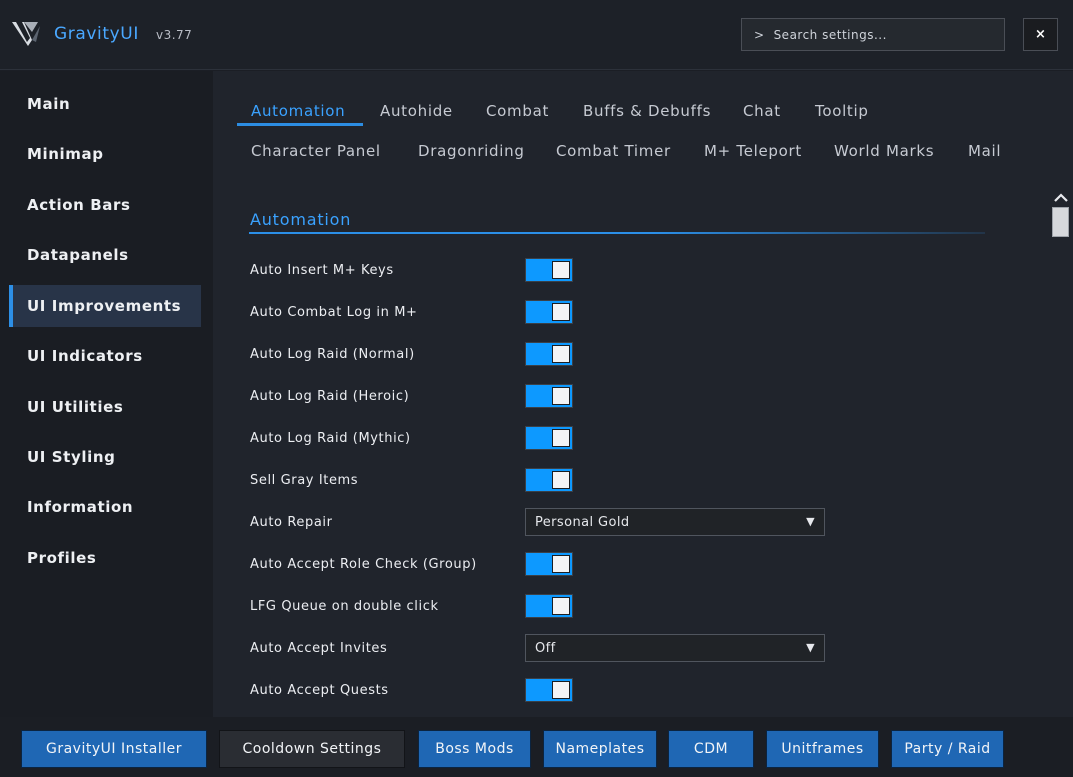  Describe the element at coordinates (105, 558) in the screenshot. I see `sidebar-item-profiles: Profiles` at that location.